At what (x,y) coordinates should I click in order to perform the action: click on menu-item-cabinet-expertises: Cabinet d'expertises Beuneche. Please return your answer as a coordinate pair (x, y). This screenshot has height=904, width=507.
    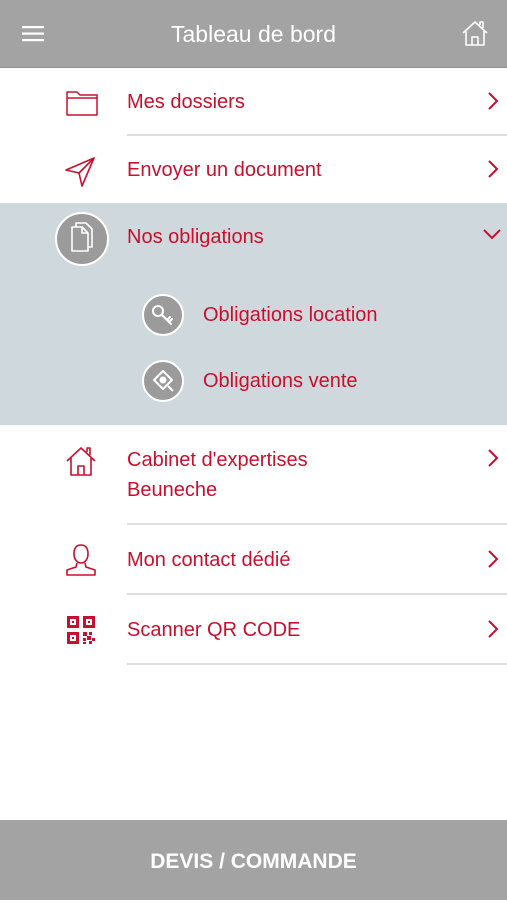
    Looking at the image, I should click on (253, 474).